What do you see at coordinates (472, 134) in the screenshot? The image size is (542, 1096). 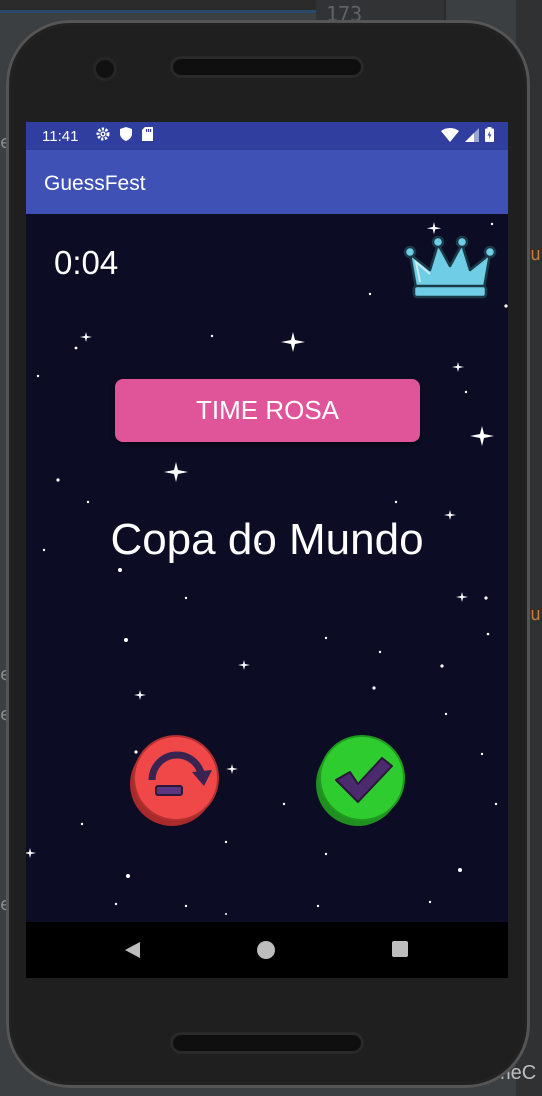 I see `signal-icon` at bounding box center [472, 134].